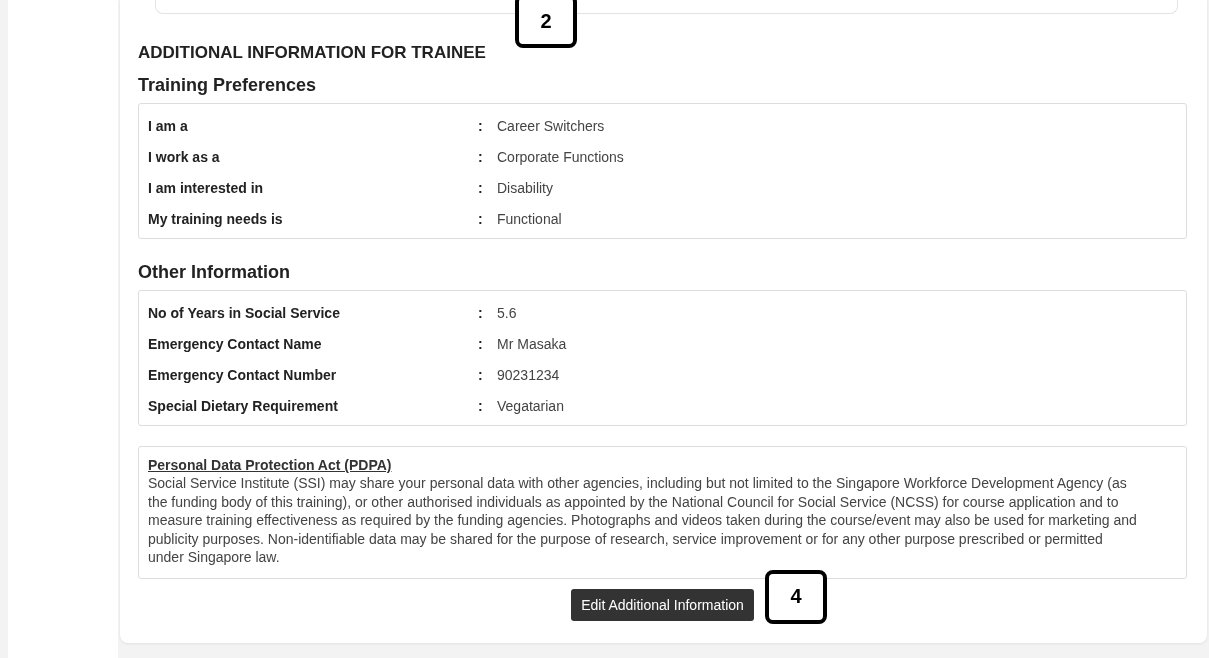  What do you see at coordinates (244, 312) in the screenshot?
I see `field-label: No of Years in Social Service` at bounding box center [244, 312].